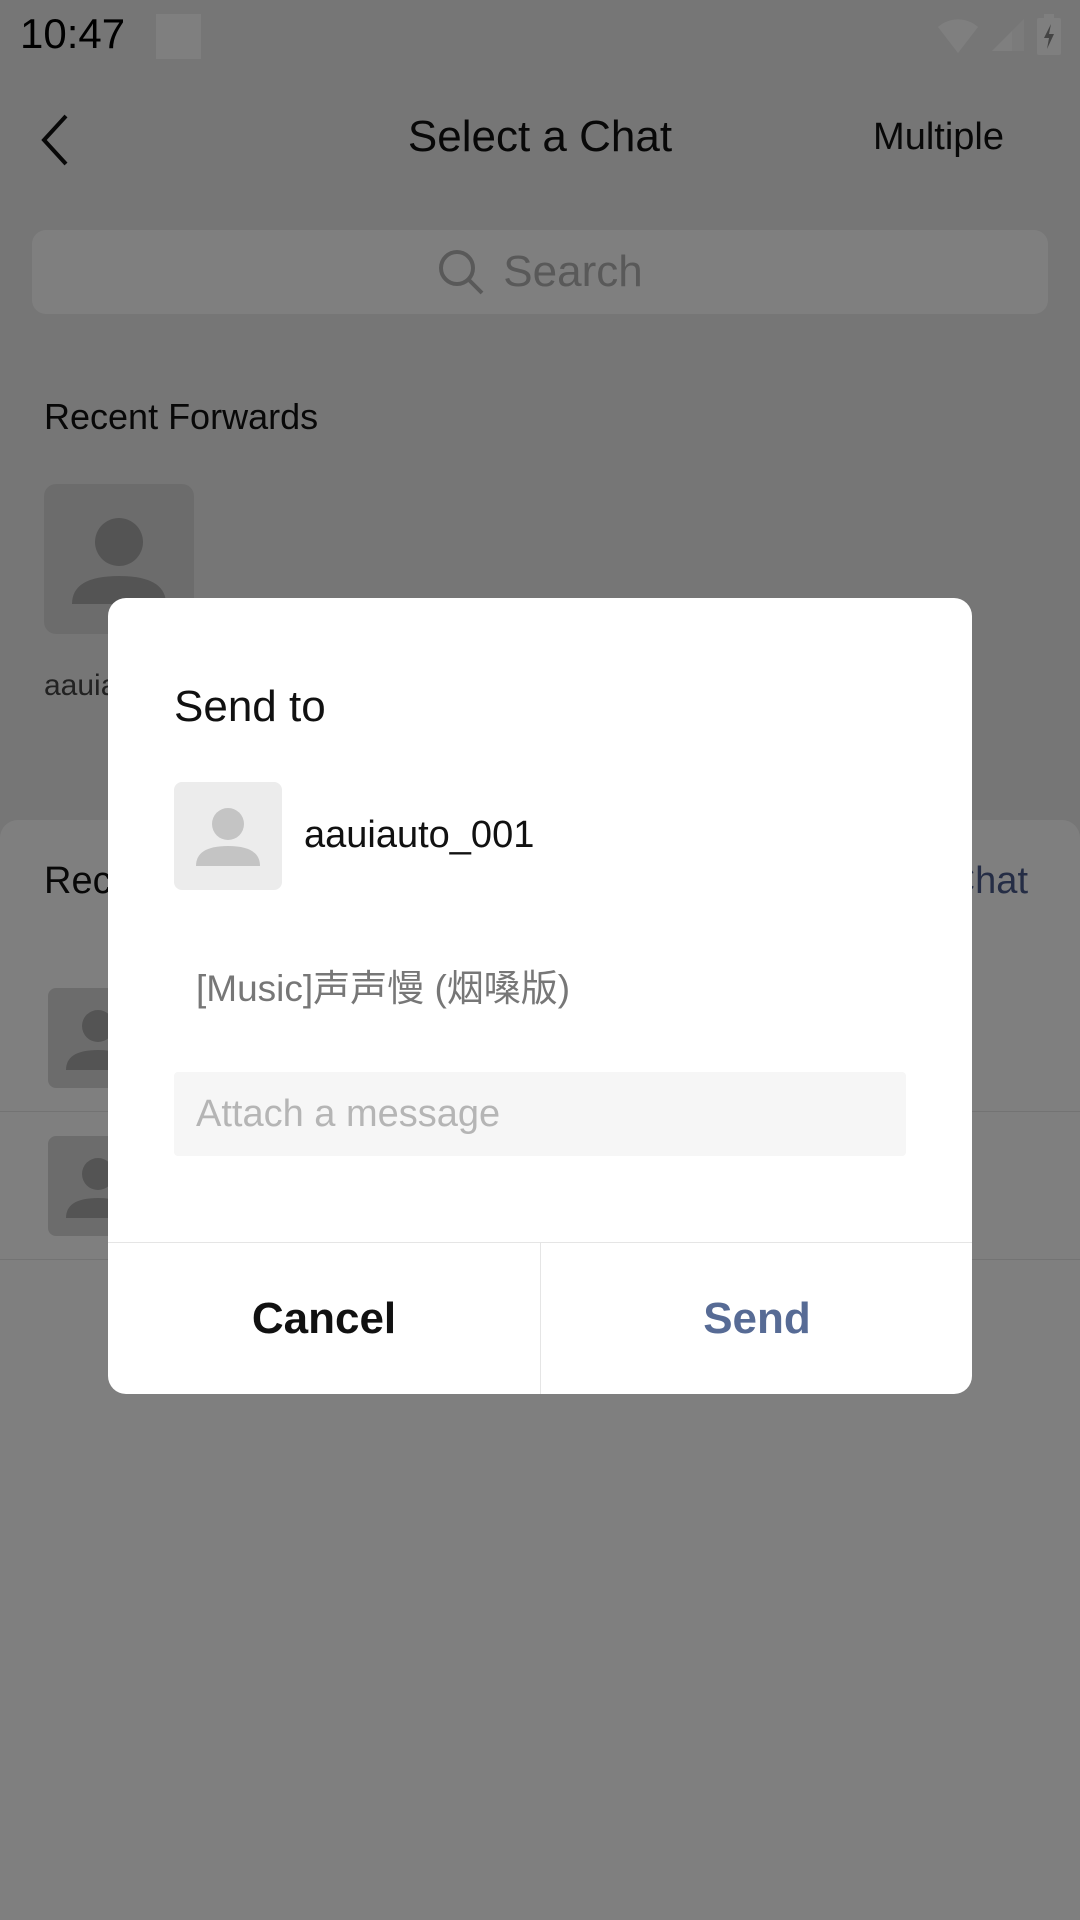 Image resolution: width=1080 pixels, height=1920 pixels. I want to click on dialog-title: Send to, so click(250, 706).